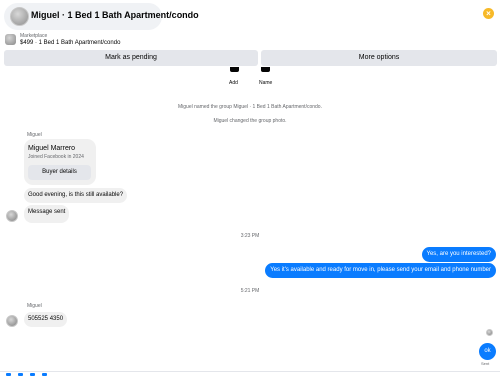 The width and height of the screenshot is (500, 376). I want to click on close-icon: ×, so click(488, 13).